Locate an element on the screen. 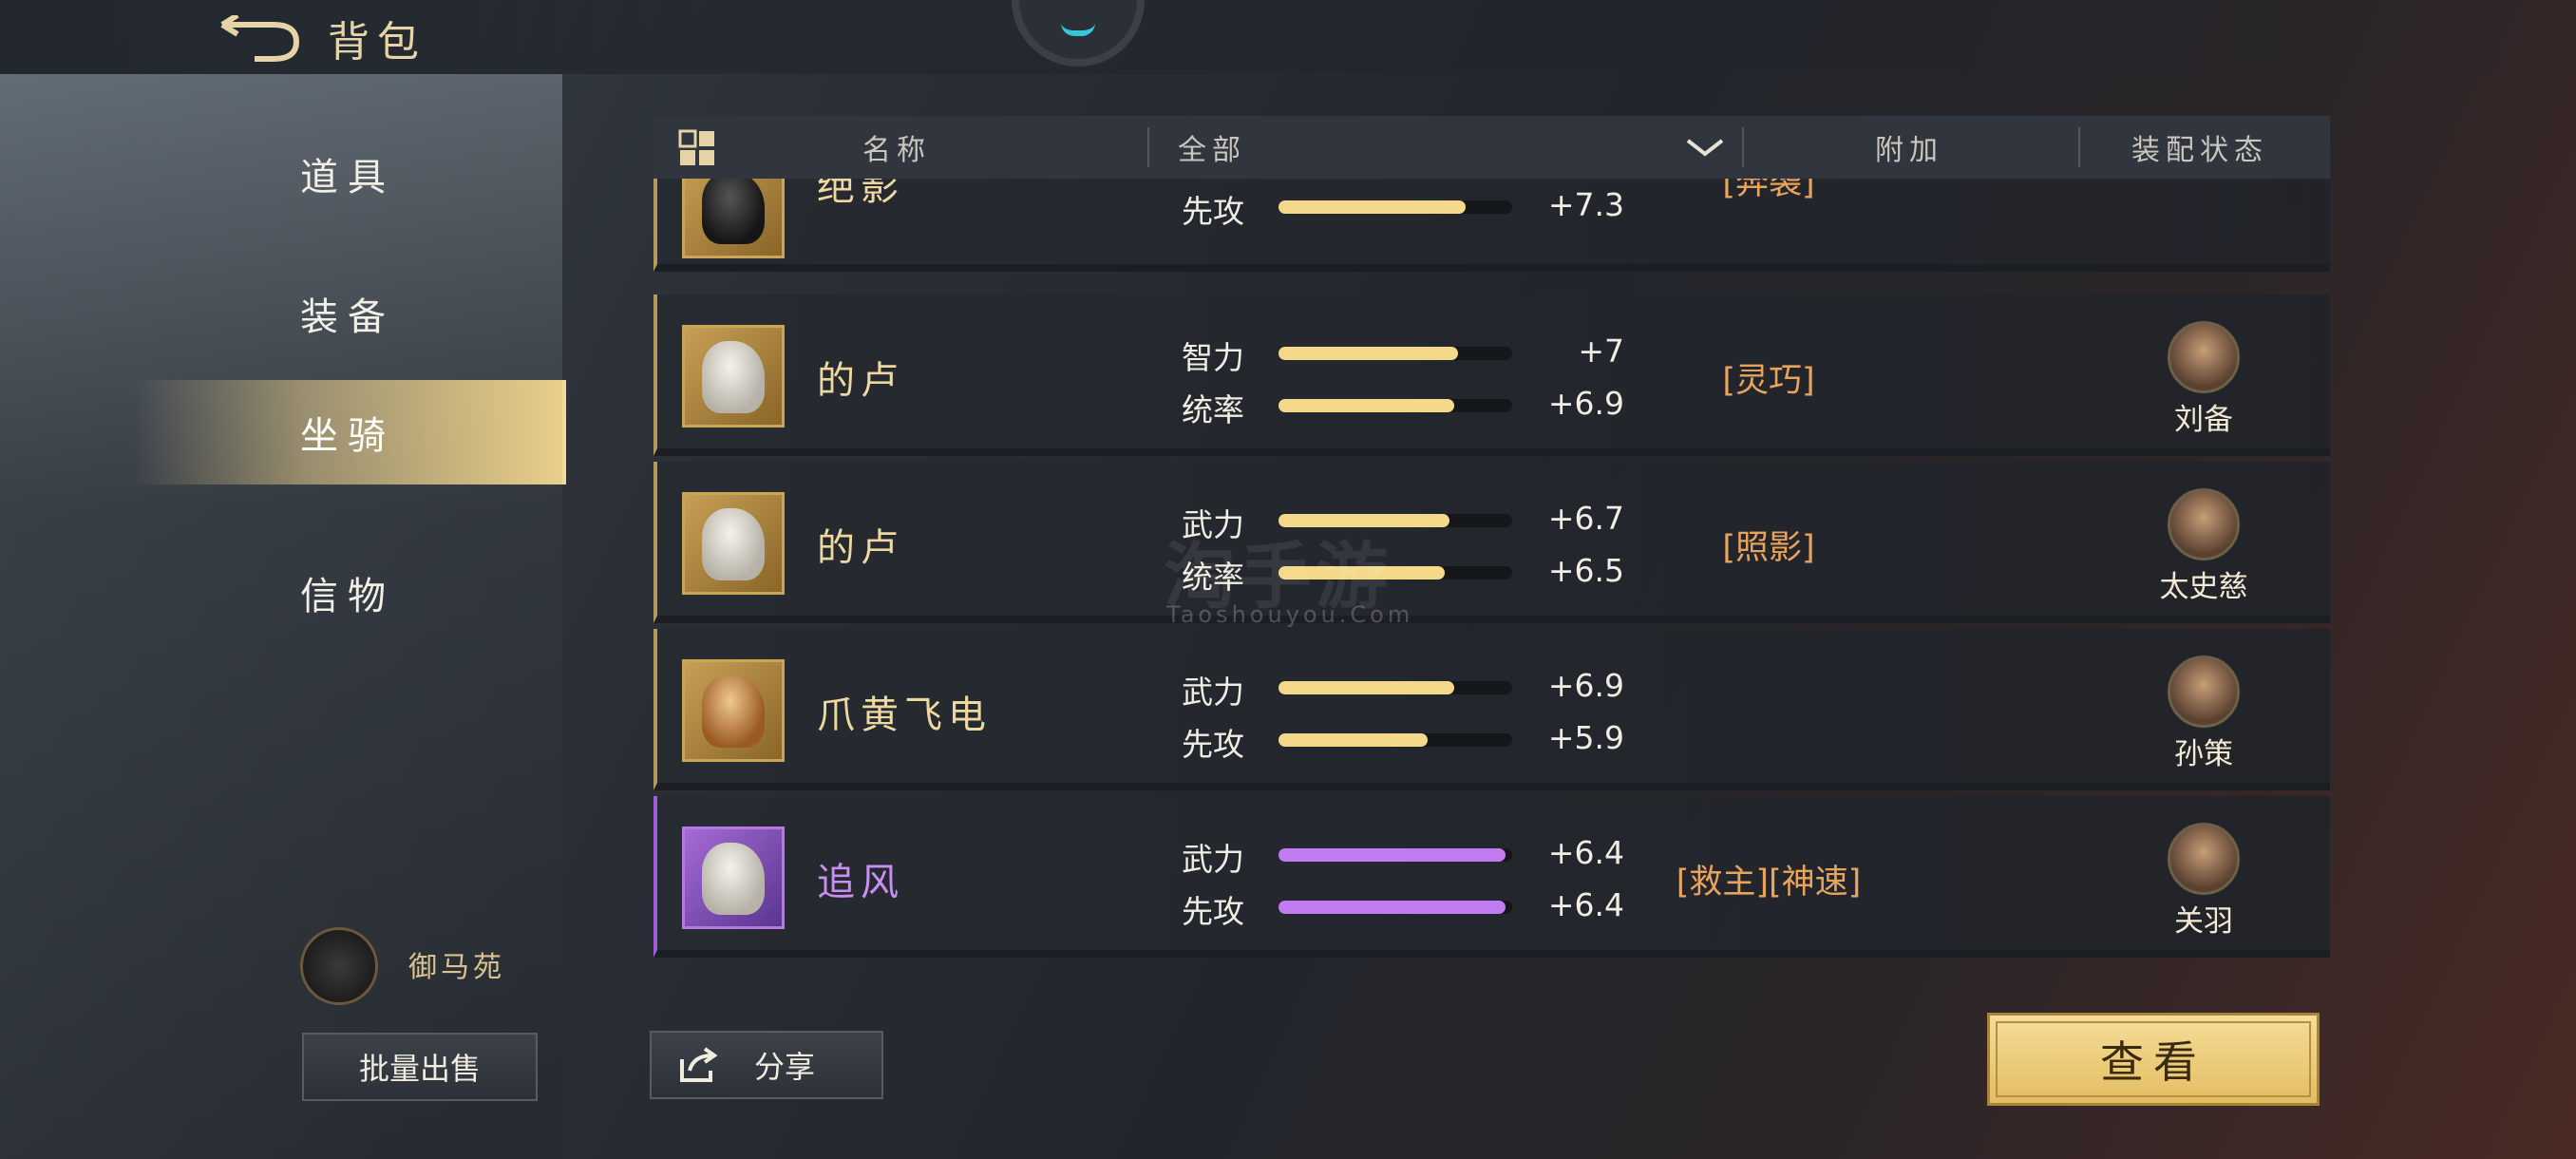 The height and width of the screenshot is (1159, 2576). share-icon is located at coordinates (699, 1064).